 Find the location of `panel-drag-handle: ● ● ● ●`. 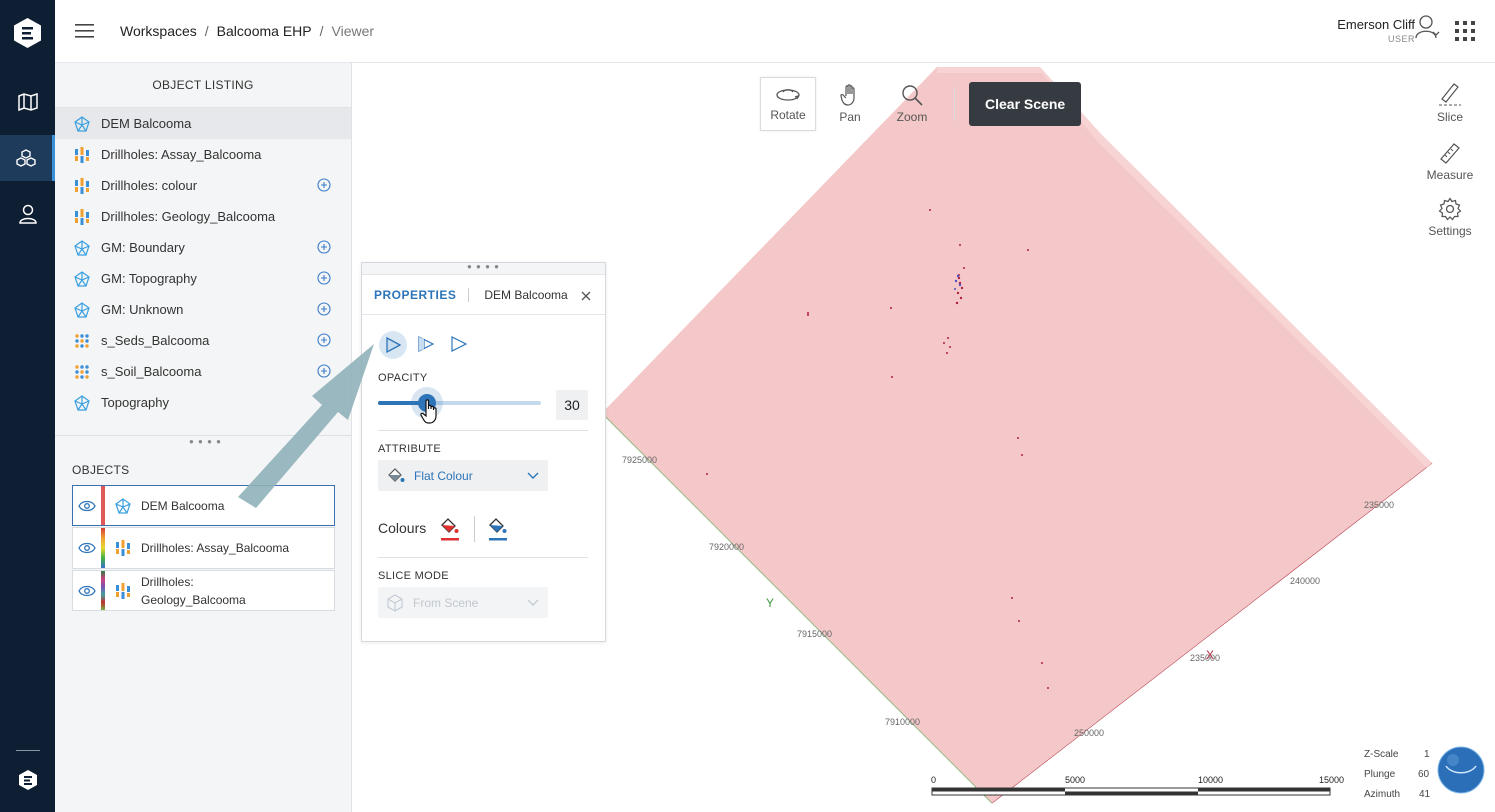

panel-drag-handle: ● ● ● ● is located at coordinates (483, 269).